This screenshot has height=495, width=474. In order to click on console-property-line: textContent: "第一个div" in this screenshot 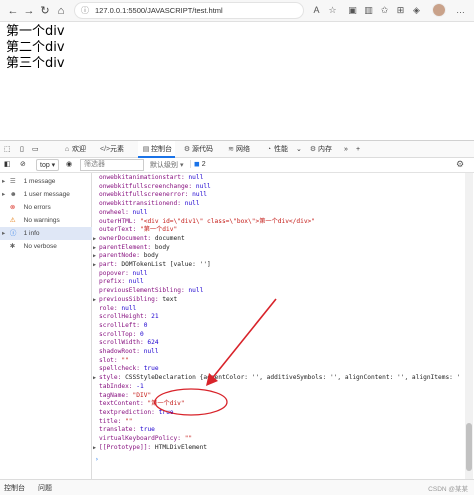, I will do `click(278, 404)`.